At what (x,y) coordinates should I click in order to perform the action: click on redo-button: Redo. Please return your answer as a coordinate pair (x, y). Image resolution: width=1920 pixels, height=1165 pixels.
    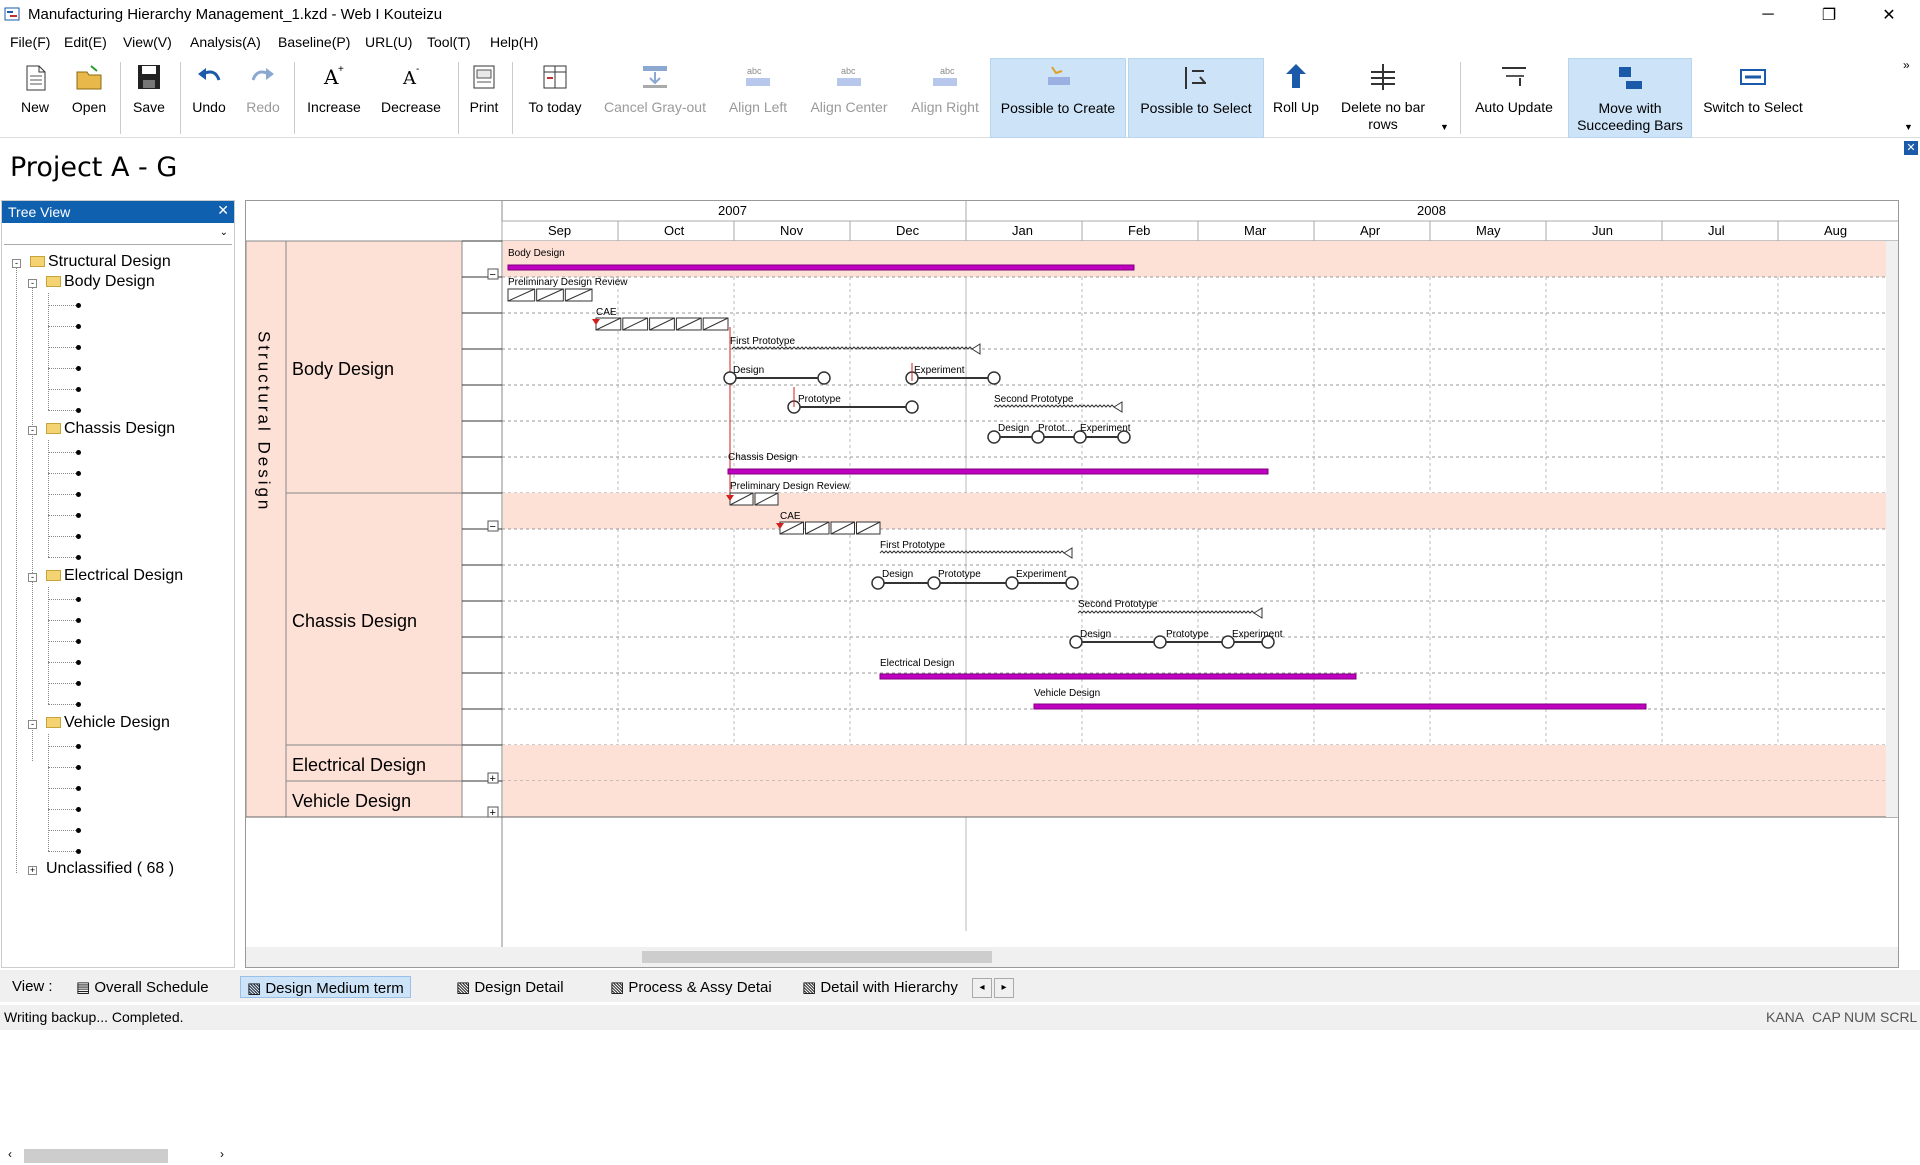
    Looking at the image, I should click on (263, 98).